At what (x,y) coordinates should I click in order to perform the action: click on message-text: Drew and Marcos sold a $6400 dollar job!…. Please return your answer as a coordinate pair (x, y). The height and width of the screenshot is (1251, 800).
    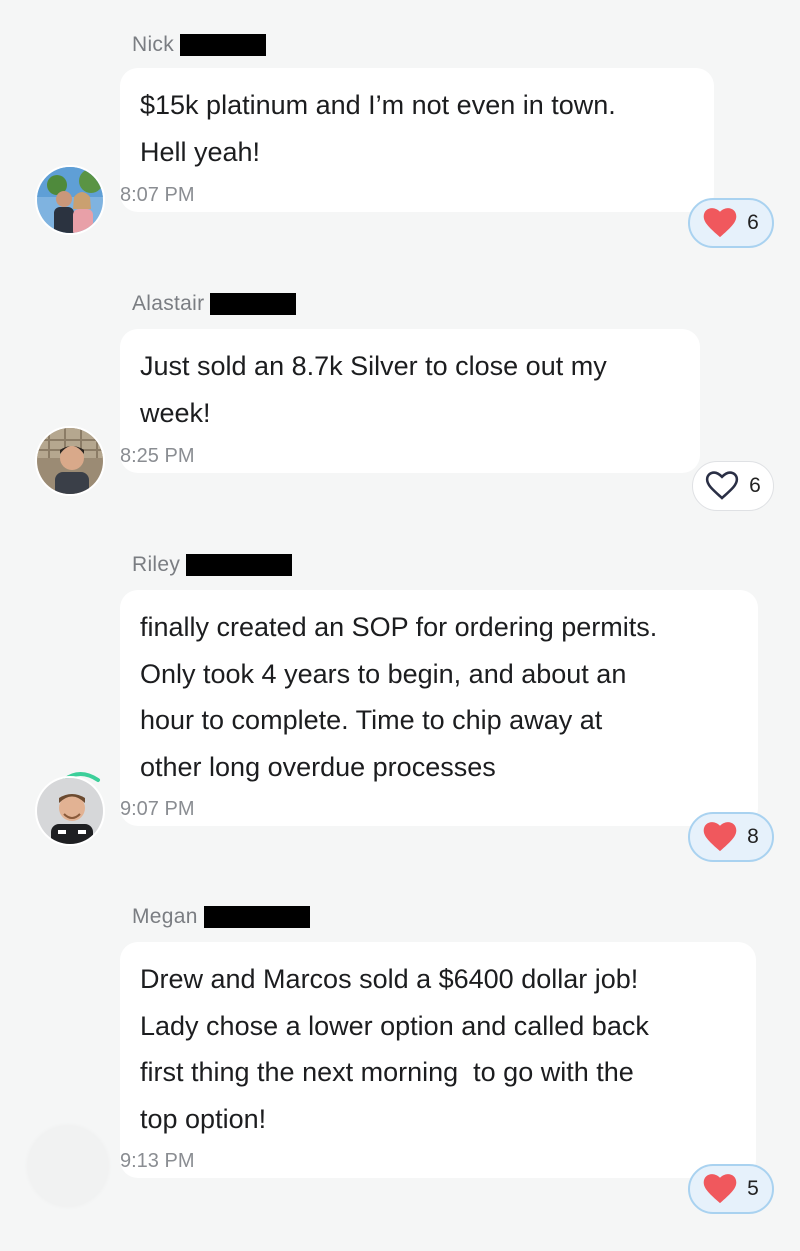
    Looking at the image, I should click on (394, 1049).